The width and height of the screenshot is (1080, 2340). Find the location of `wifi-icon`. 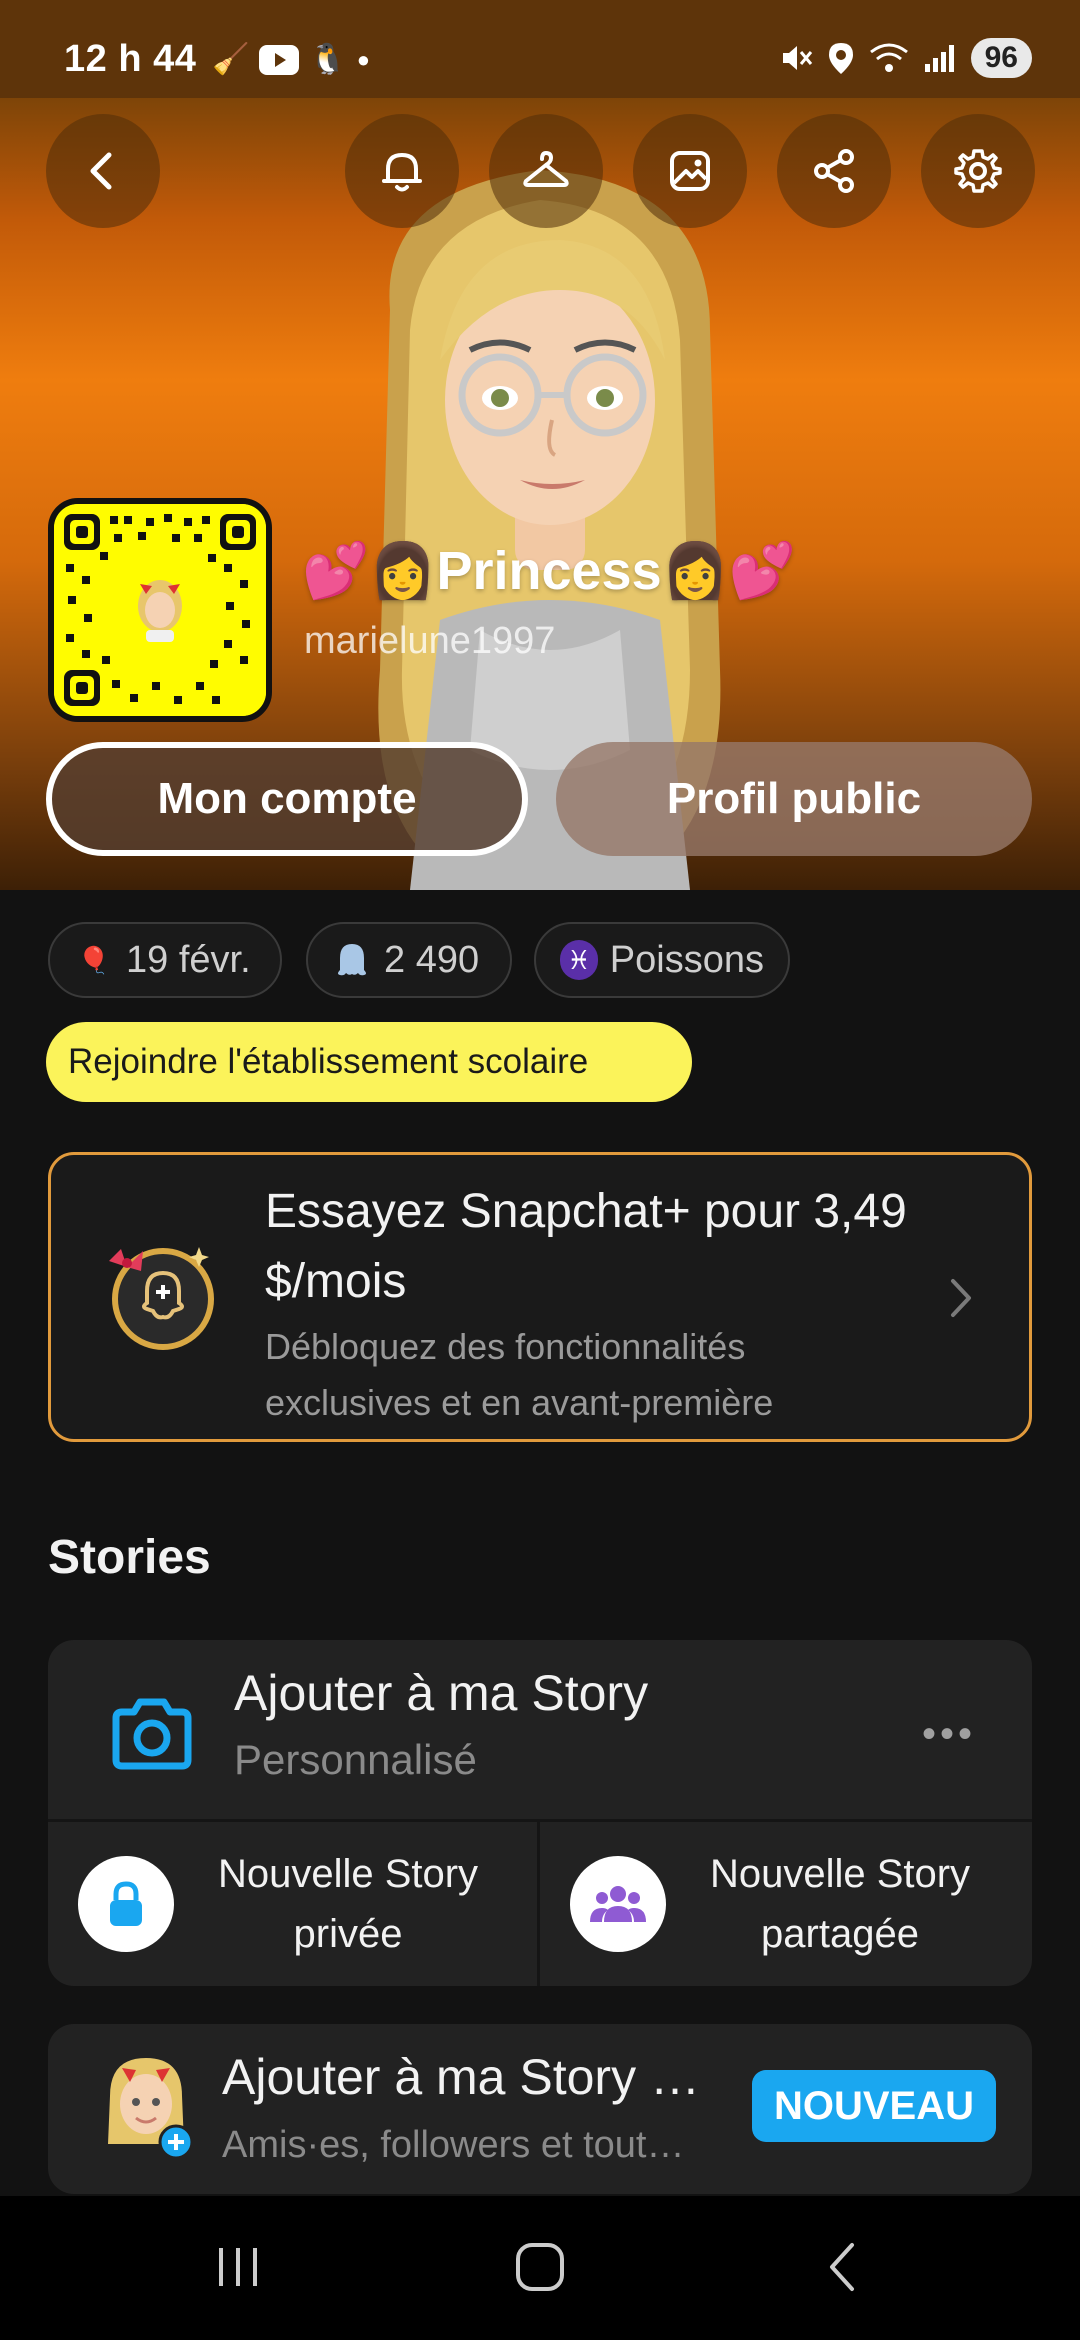

wifi-icon is located at coordinates (888, 57).